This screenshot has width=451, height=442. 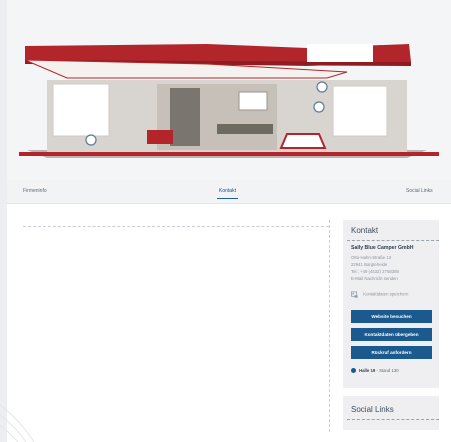 I want to click on contact-title: Kontakt, so click(x=365, y=230).